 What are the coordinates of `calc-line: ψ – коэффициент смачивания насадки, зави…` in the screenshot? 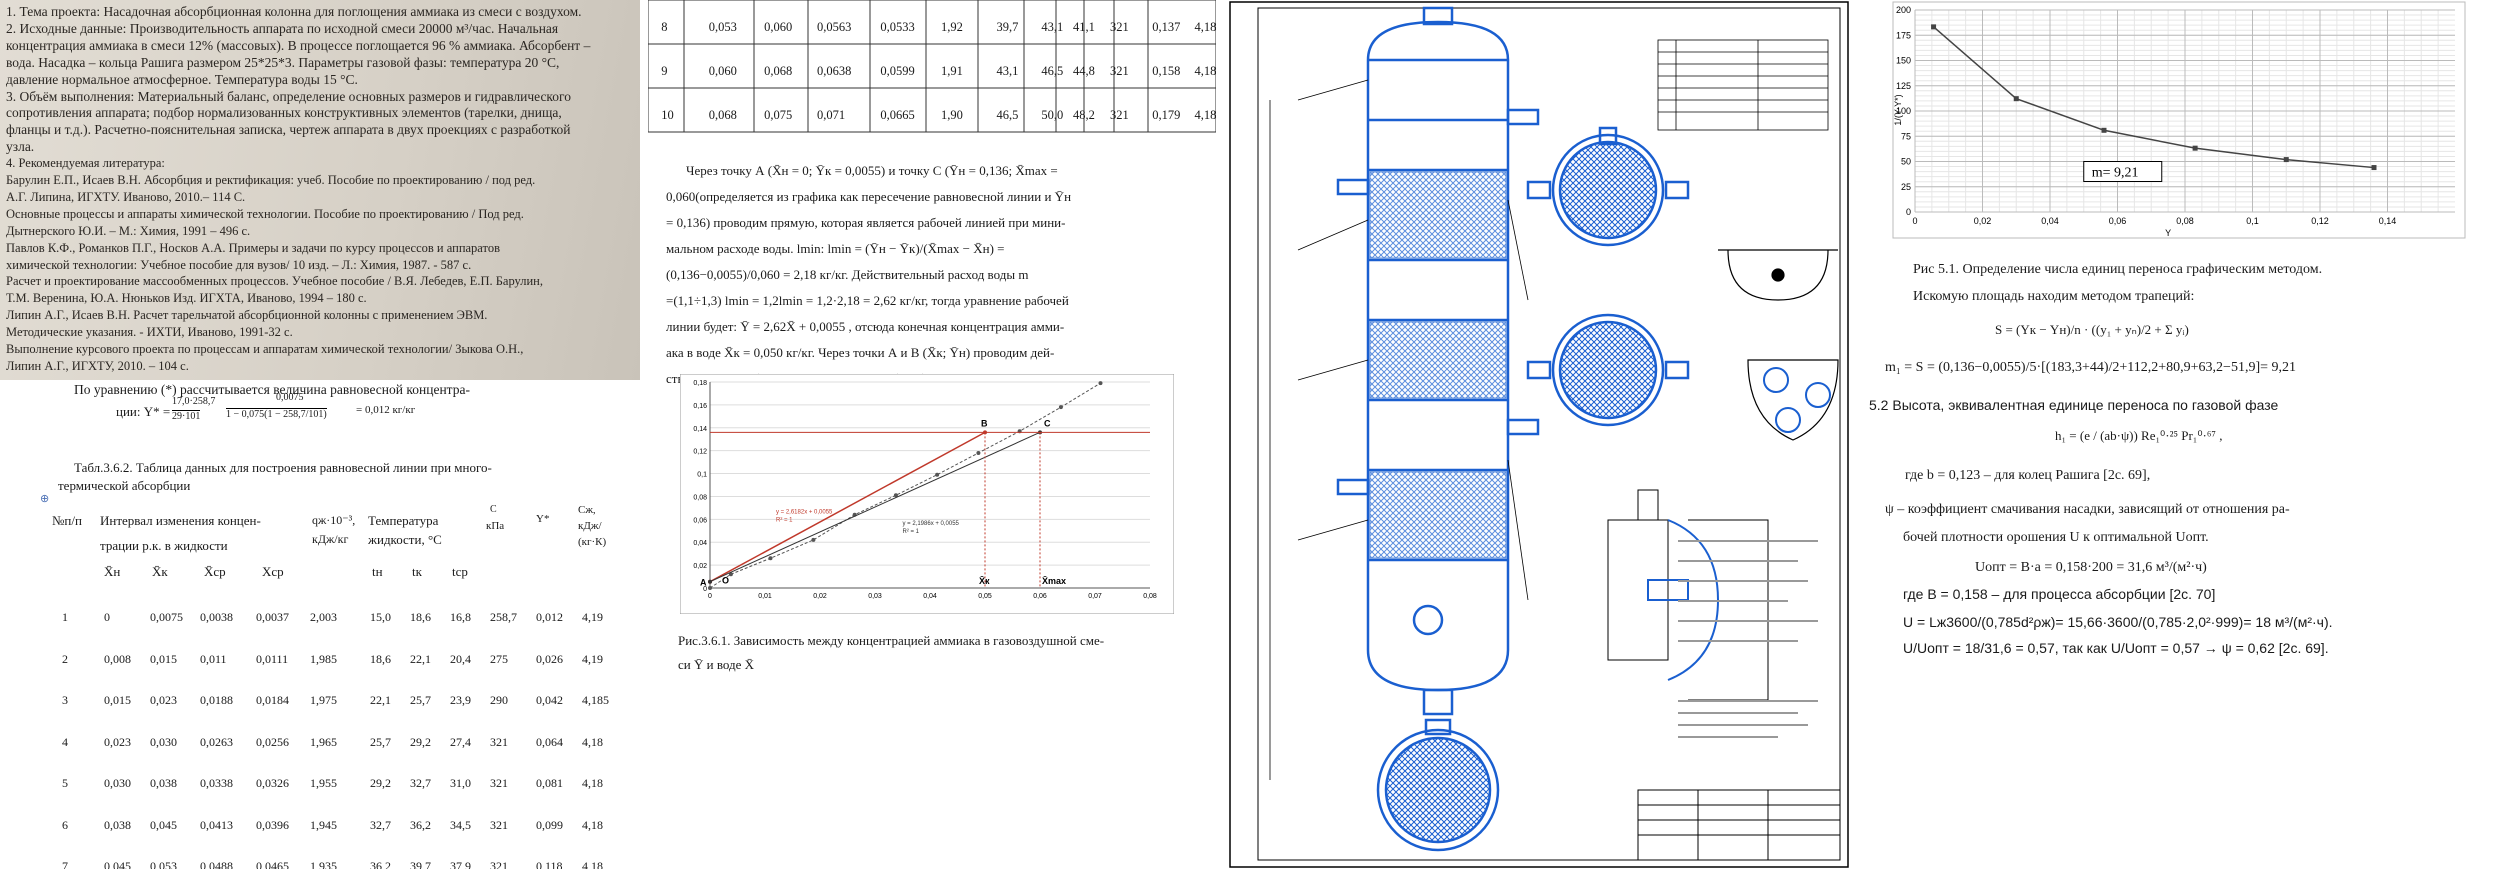 It's located at (2087, 509).